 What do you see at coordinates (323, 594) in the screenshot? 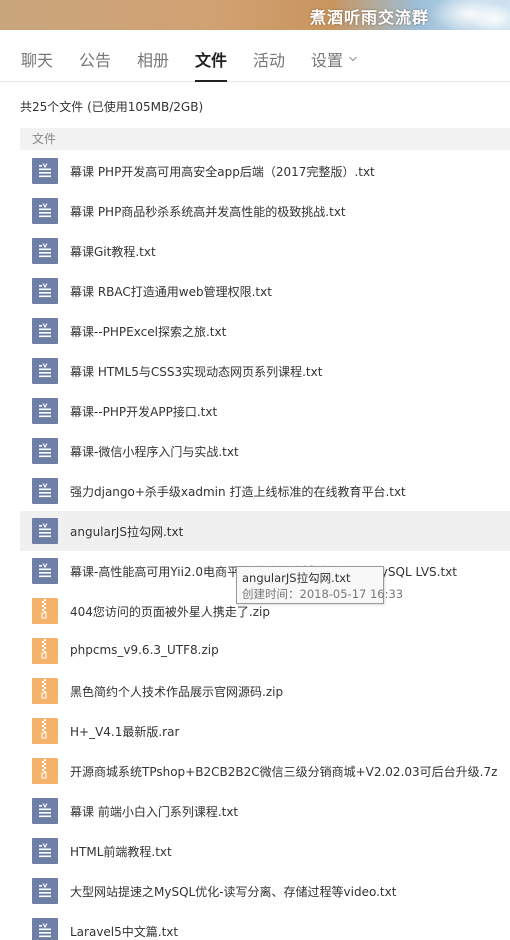
I see `tooltip-created-time: 创建时间：2018-05-17 16:33` at bounding box center [323, 594].